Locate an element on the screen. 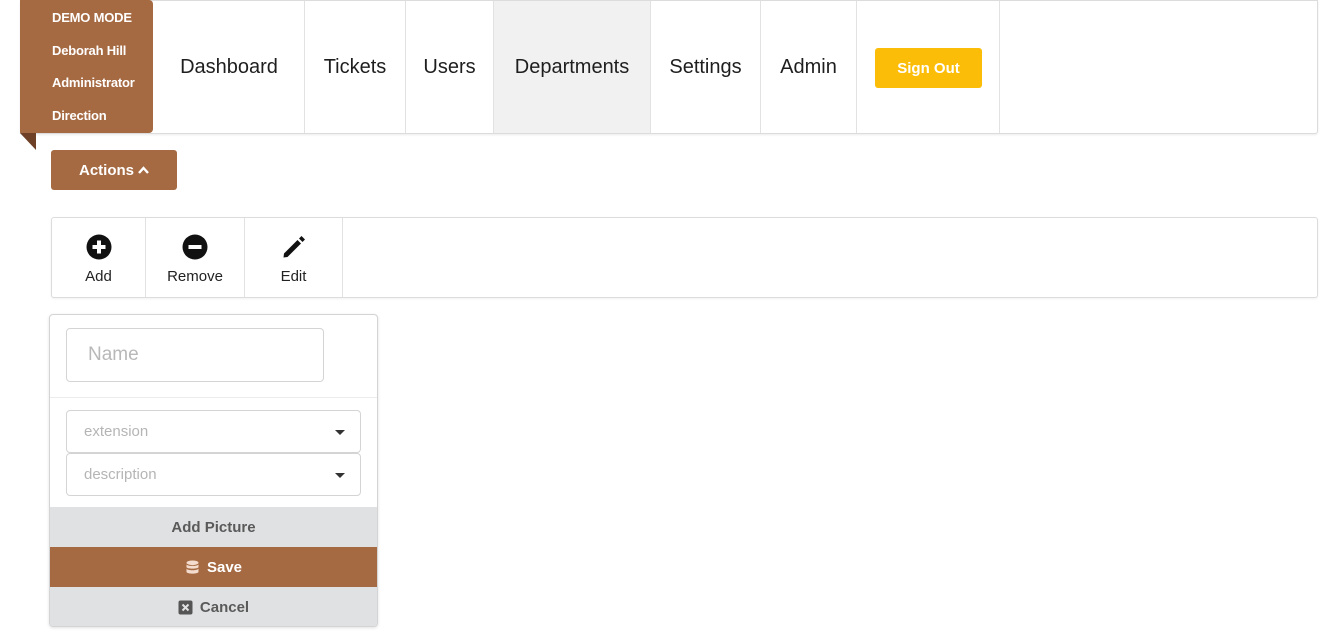  edit-label: Edit is located at coordinates (293, 276).